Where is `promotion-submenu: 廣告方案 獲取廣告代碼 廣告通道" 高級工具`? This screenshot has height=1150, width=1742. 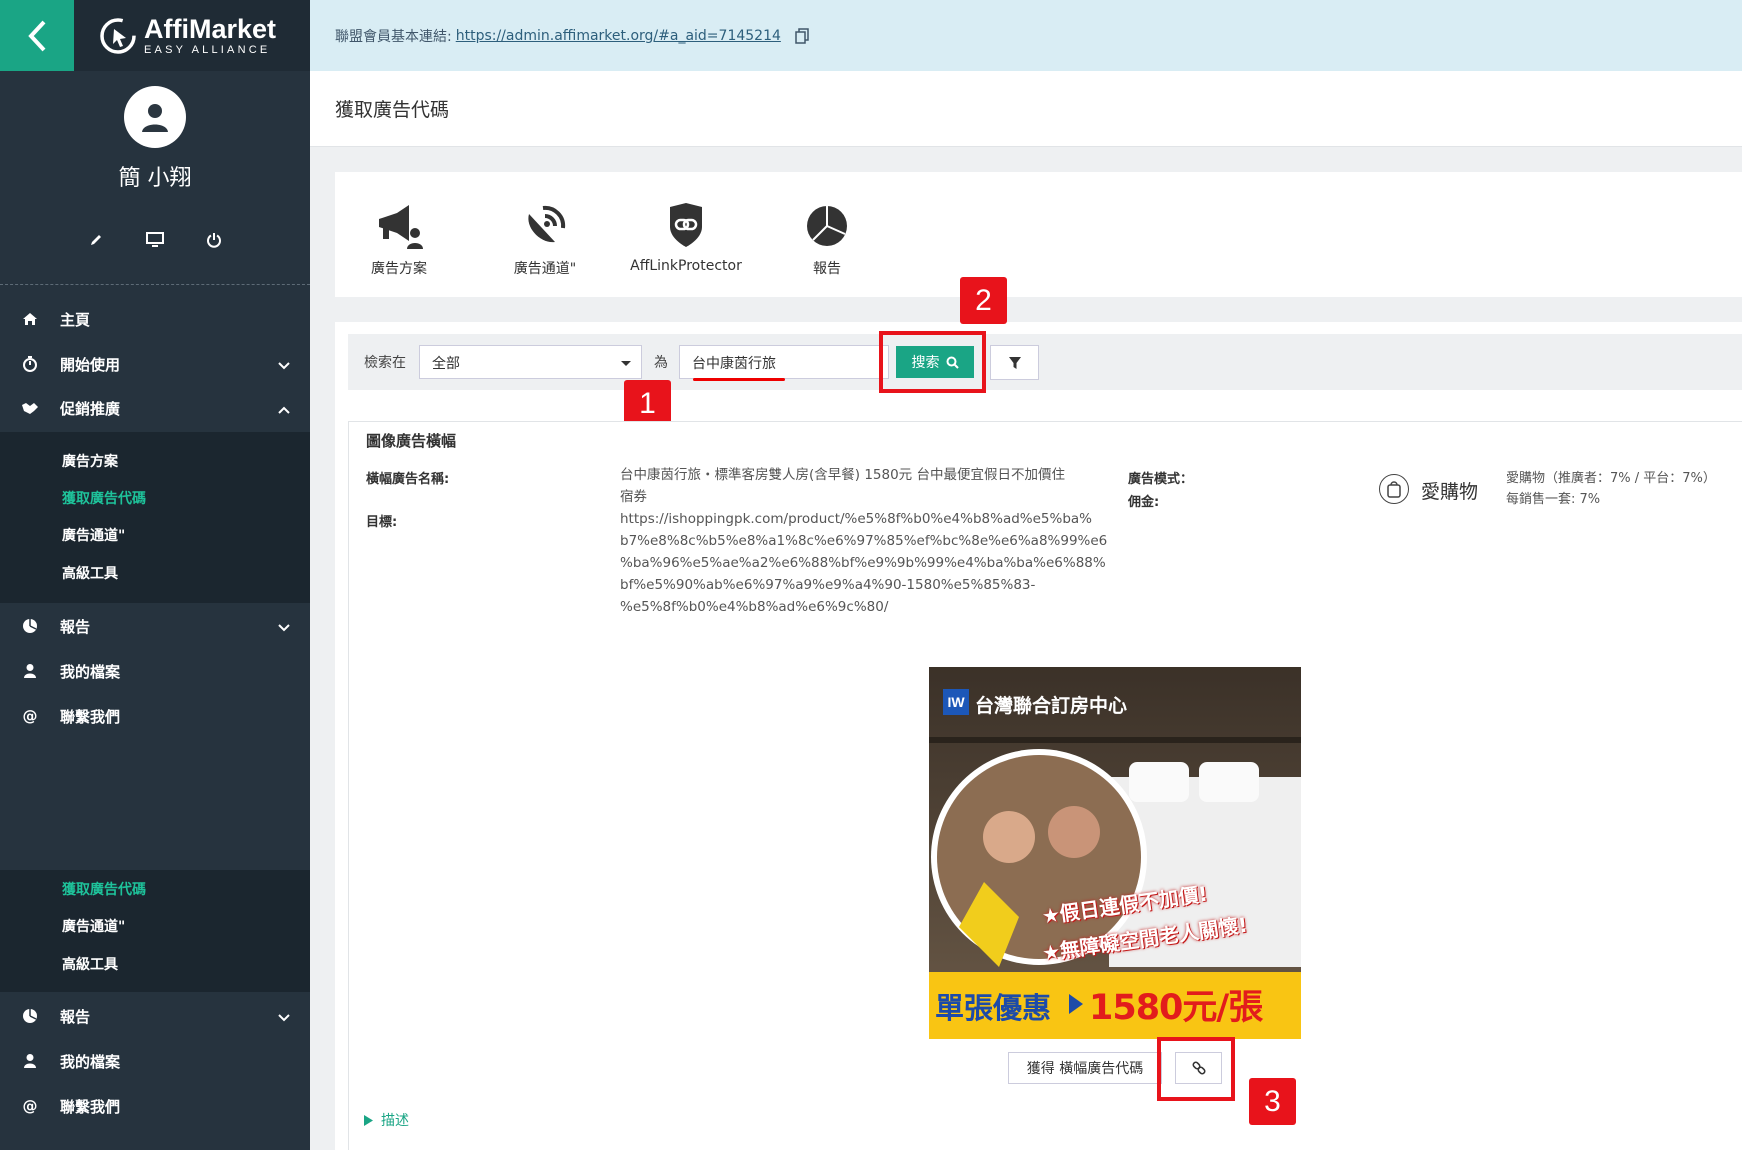 promotion-submenu: 廣告方案 獲取廣告代碼 廣告通道" 高級工具 is located at coordinates (155, 517).